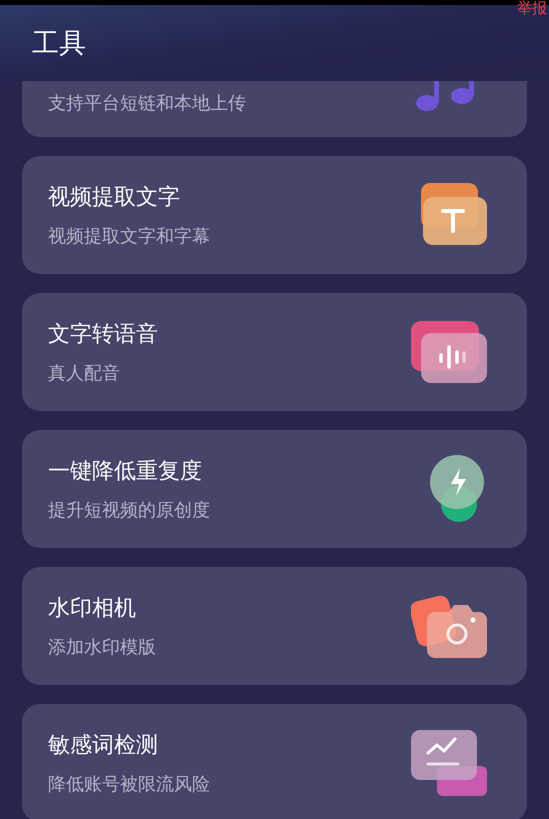 This screenshot has height=819, width=549. Describe the element at coordinates (450, 352) in the screenshot. I see `sound-wave-card-icon` at that location.